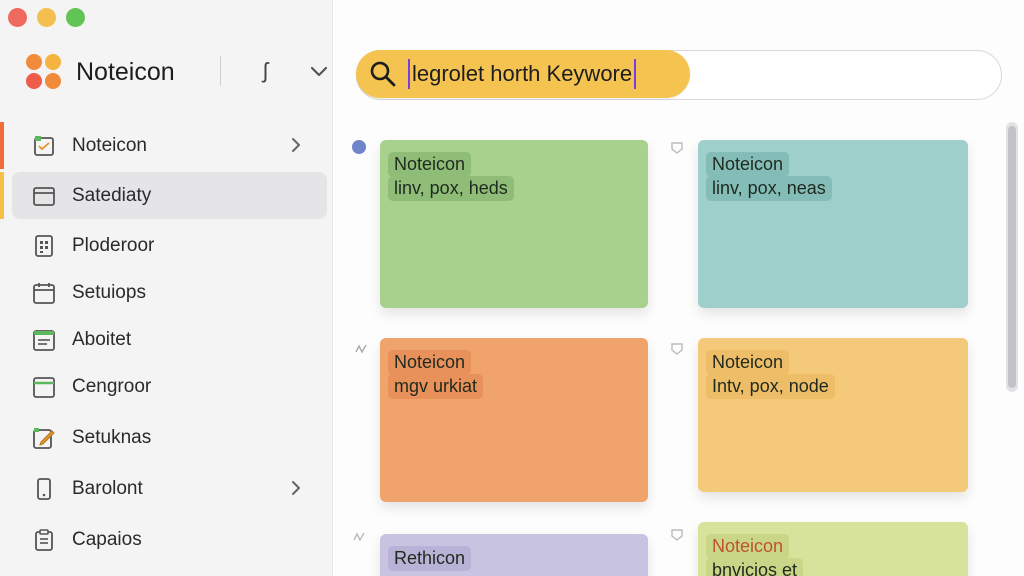  Describe the element at coordinates (102, 339) in the screenshot. I see `sidebar-item-label: Aboitet` at that location.